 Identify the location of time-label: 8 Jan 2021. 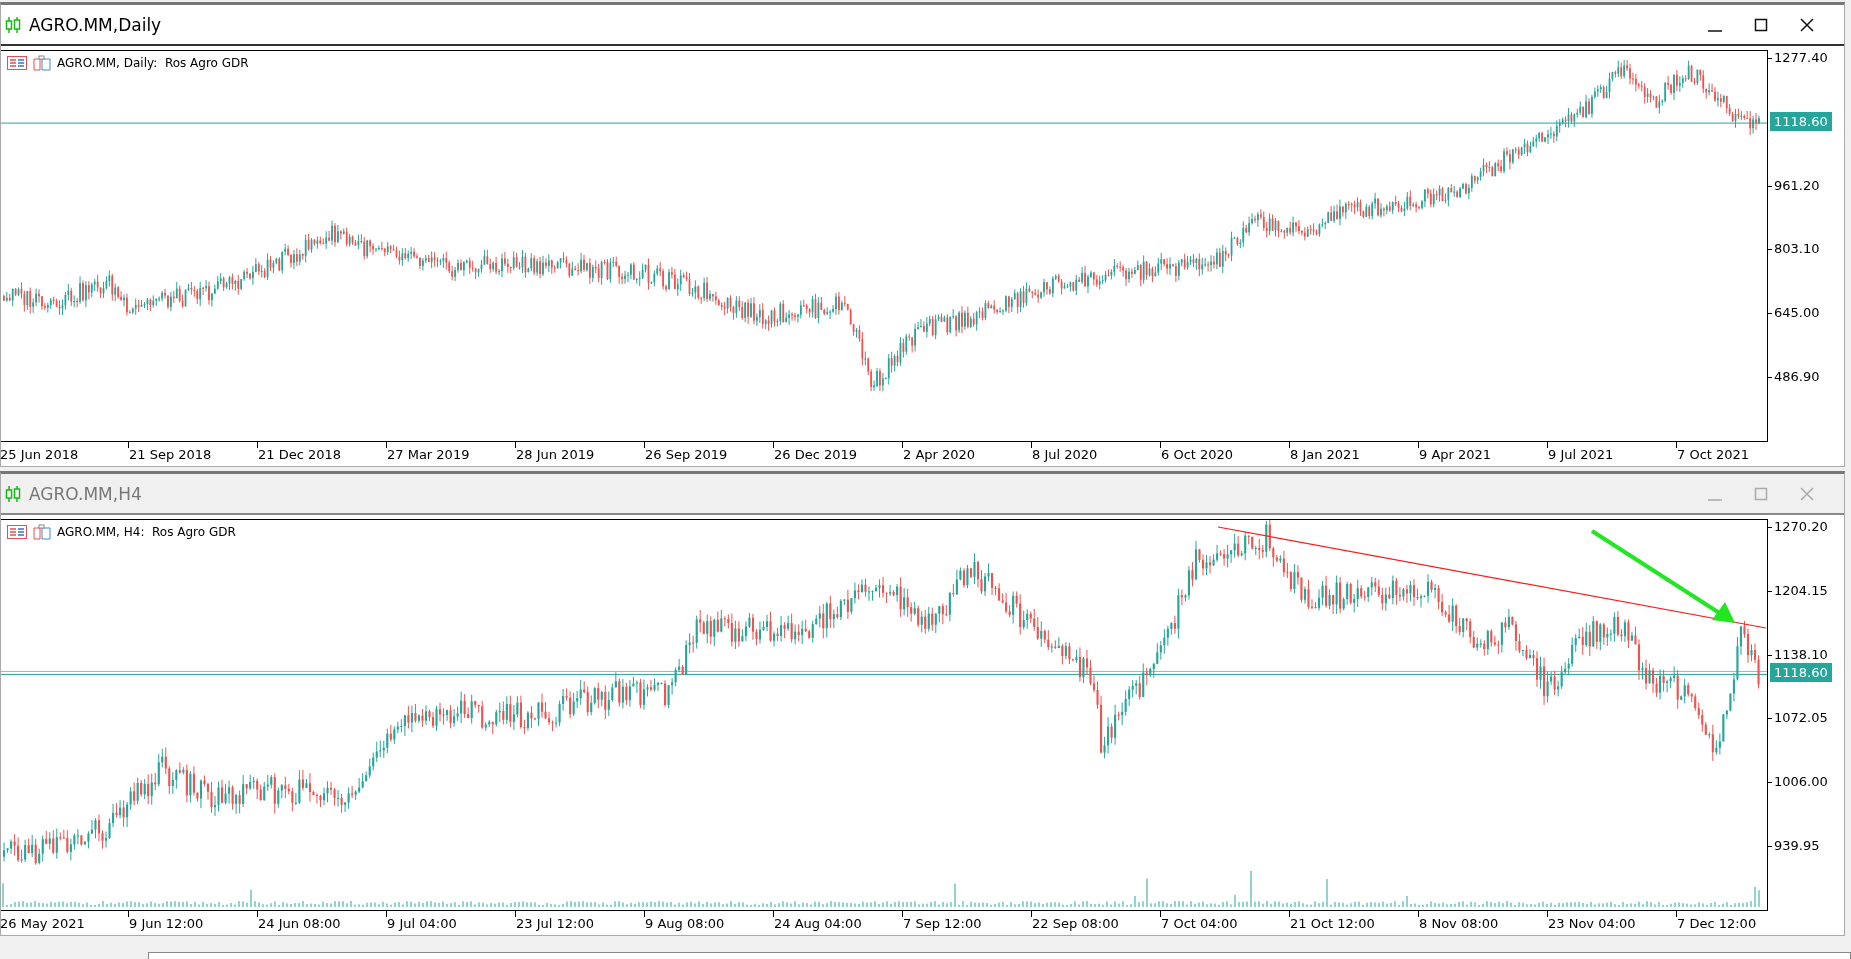
(1325, 454).